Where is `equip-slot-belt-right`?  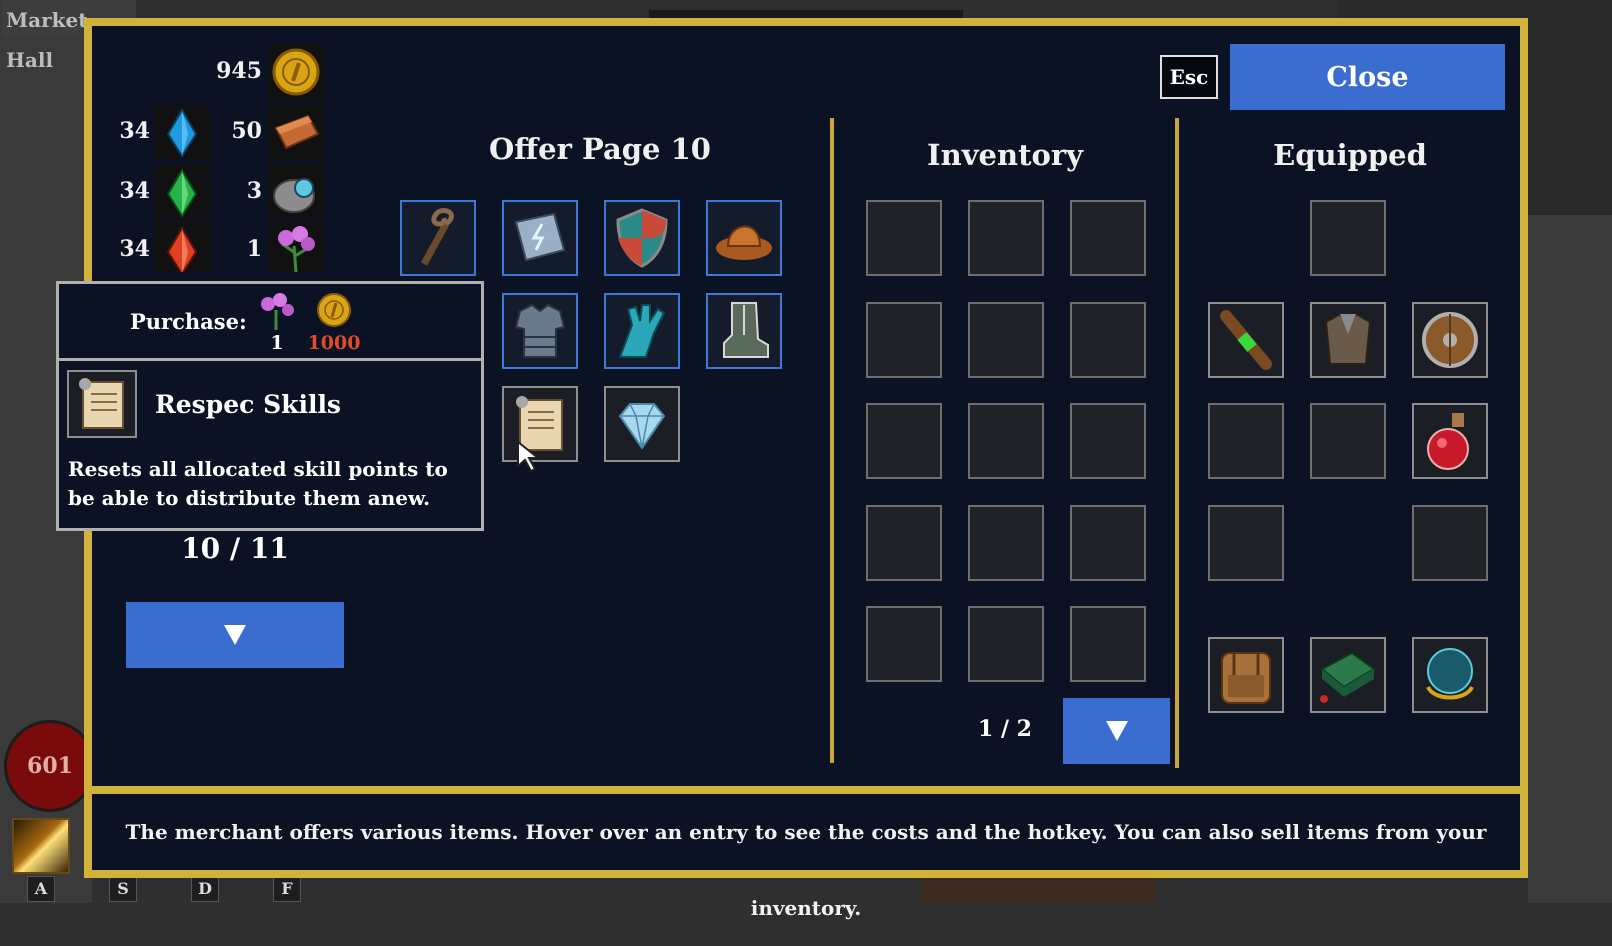
equip-slot-belt-right is located at coordinates (1450, 543).